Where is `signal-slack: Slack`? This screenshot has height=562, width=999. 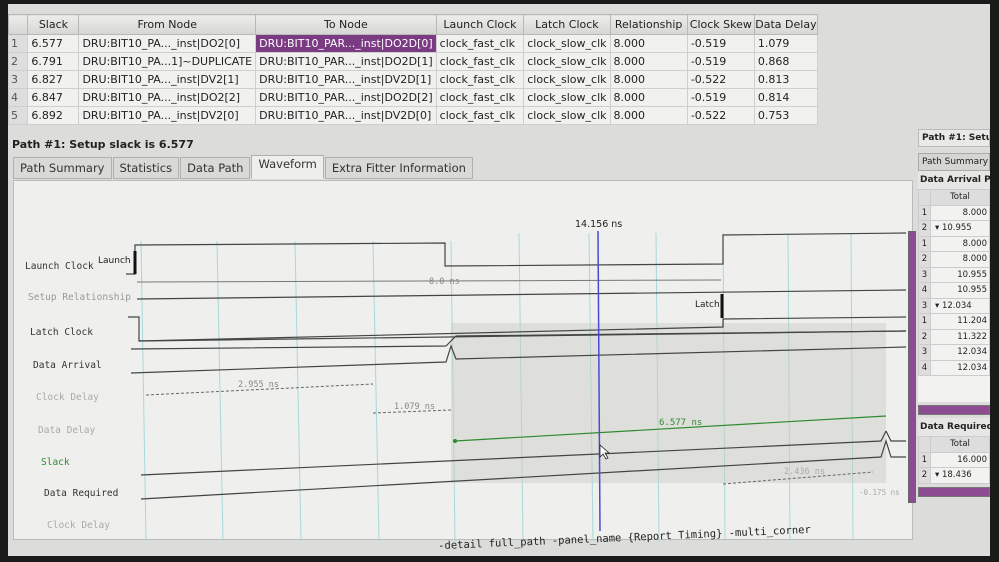
signal-slack: Slack is located at coordinates (55, 462).